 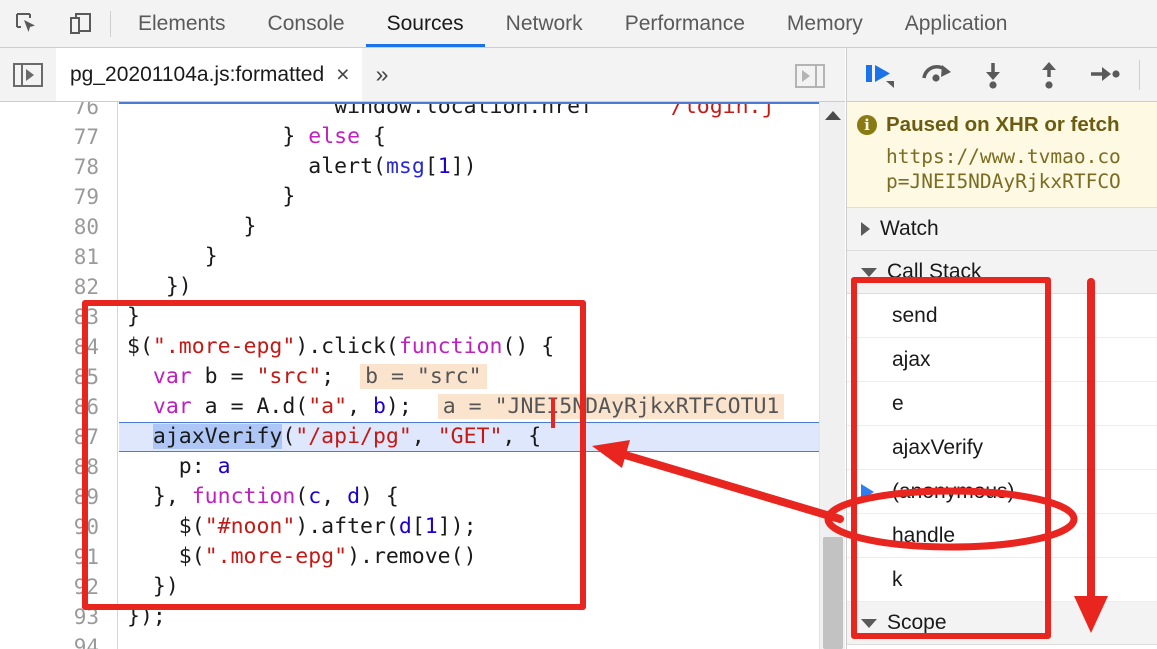 What do you see at coordinates (1091, 614) in the screenshot?
I see `red-down-arrow-head` at bounding box center [1091, 614].